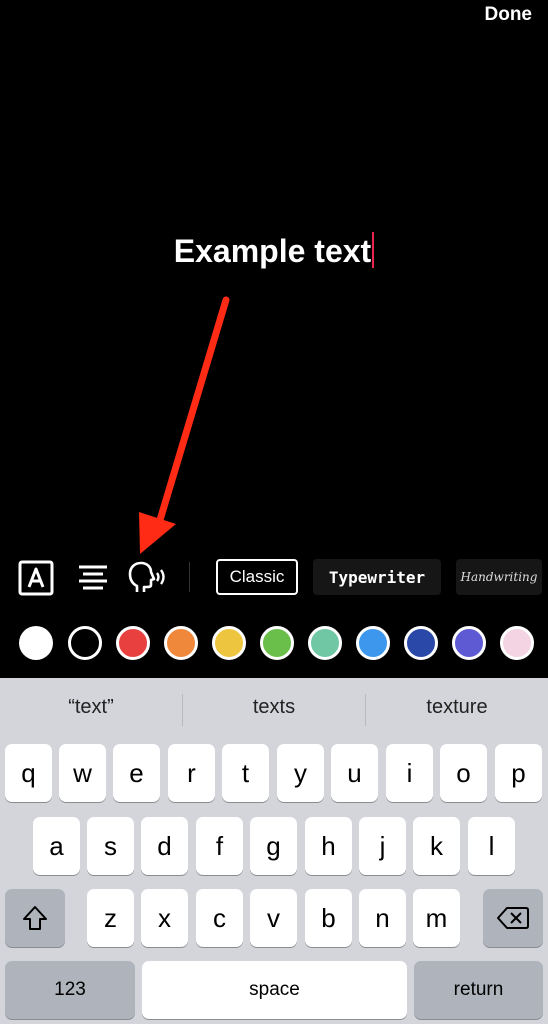  I want to click on color-swatch-yellow, so click(229, 643).